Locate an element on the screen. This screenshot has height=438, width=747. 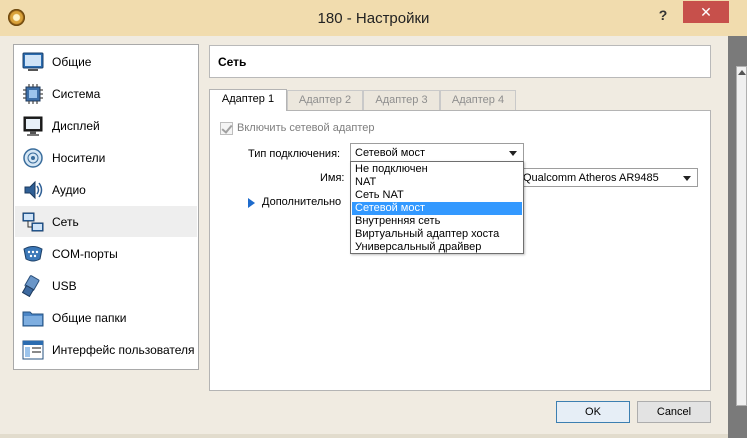
bottom-edge is located at coordinates (364, 436).